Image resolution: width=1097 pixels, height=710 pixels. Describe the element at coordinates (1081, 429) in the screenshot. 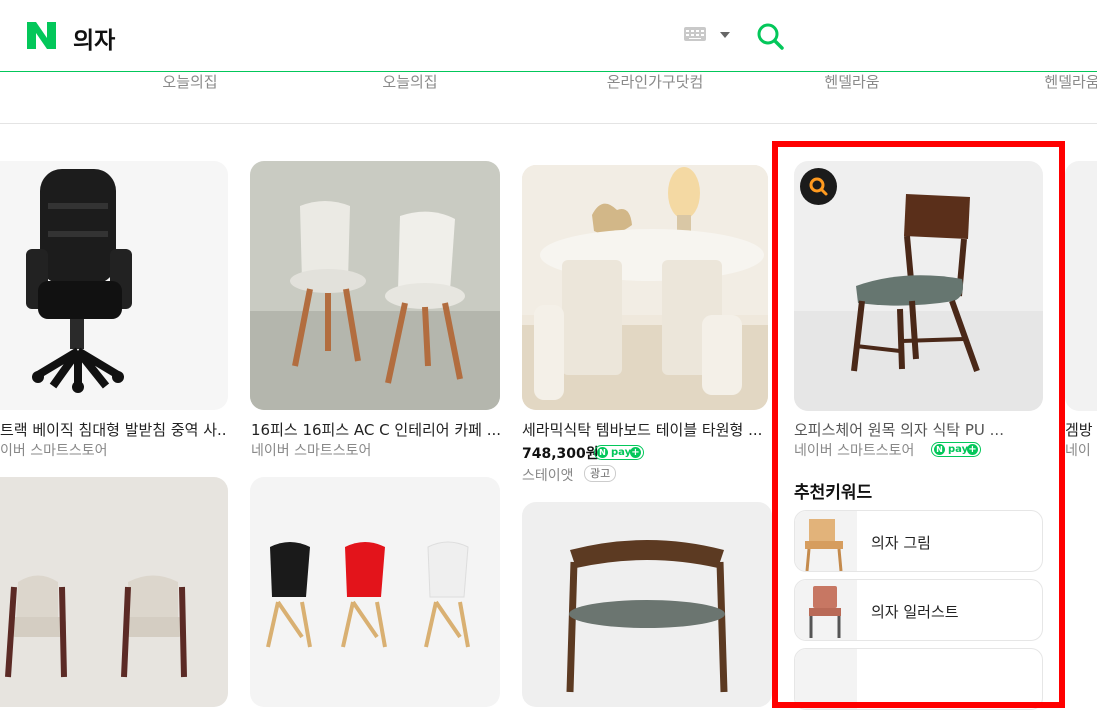

I see `product-title: 겜방` at that location.